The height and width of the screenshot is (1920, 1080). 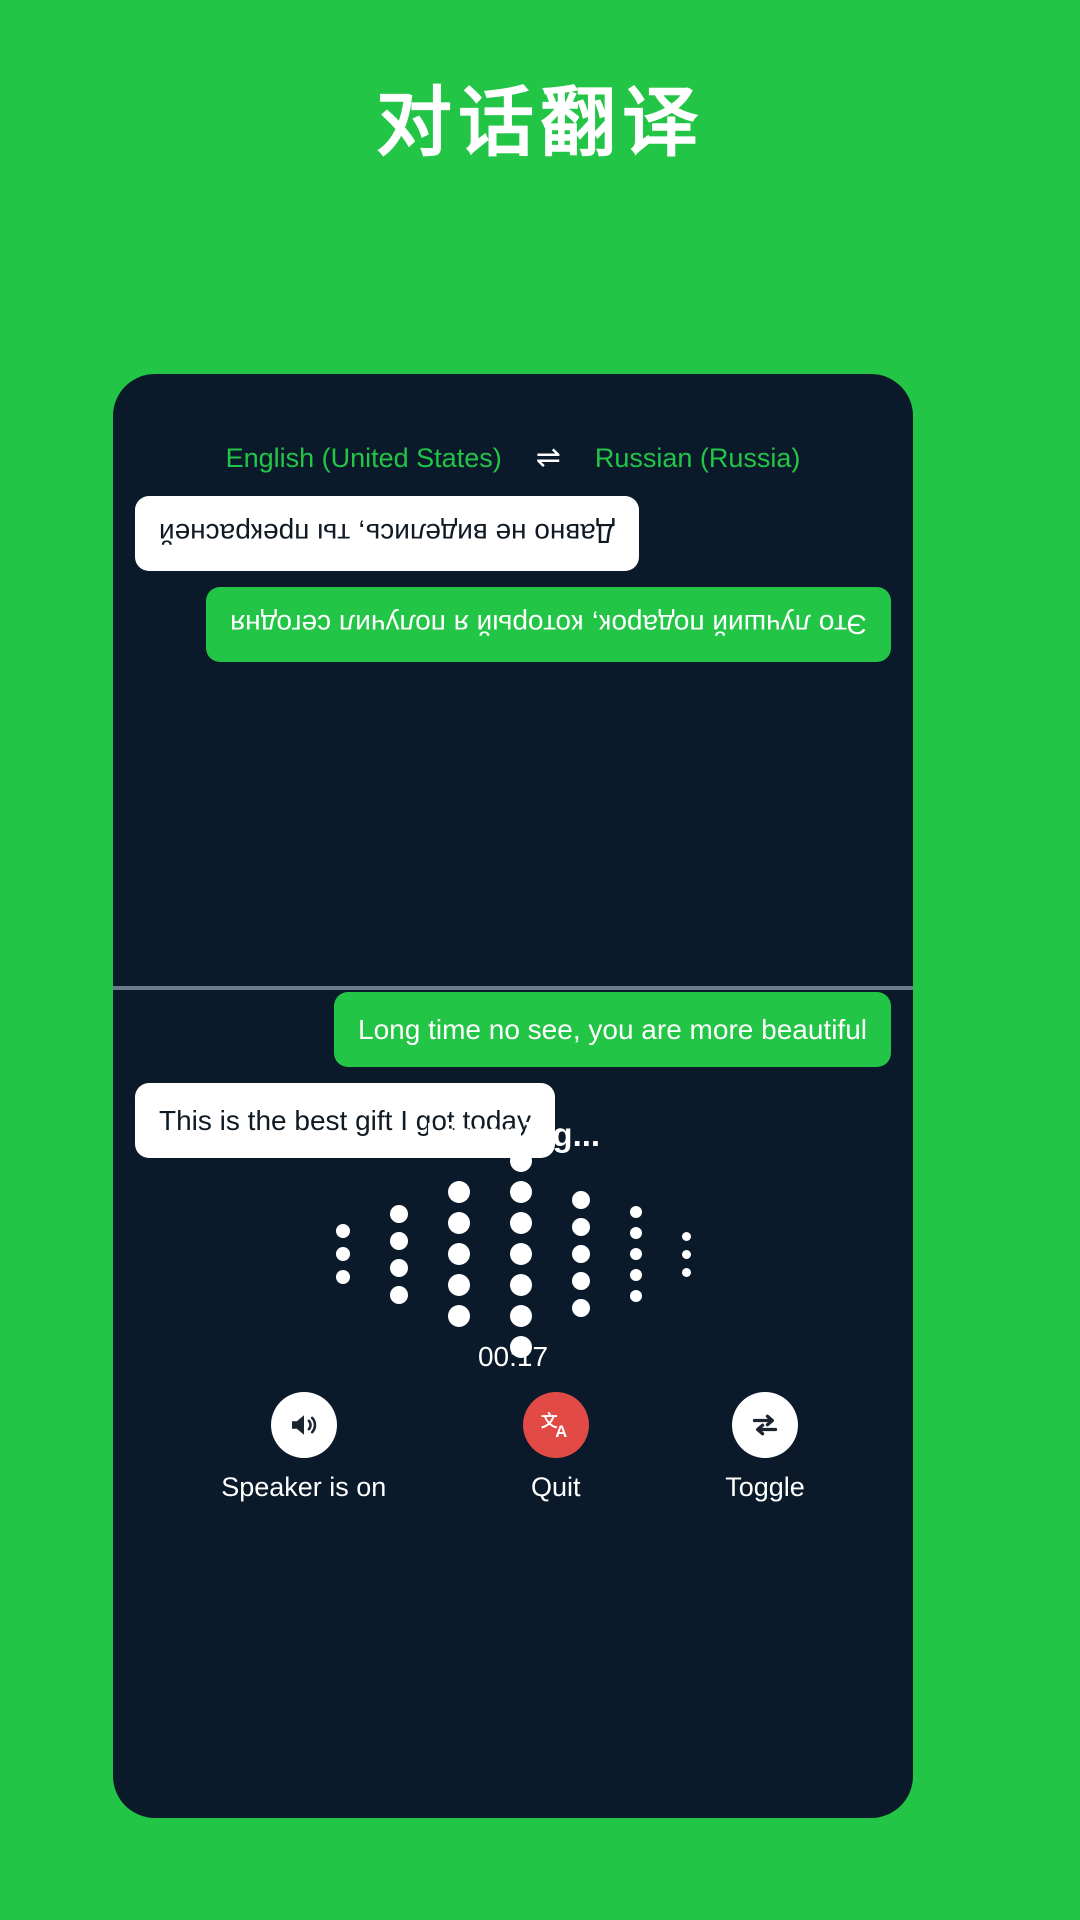 I want to click on message-bubble: Long time no see, you are more beautiful, so click(x=612, y=1029).